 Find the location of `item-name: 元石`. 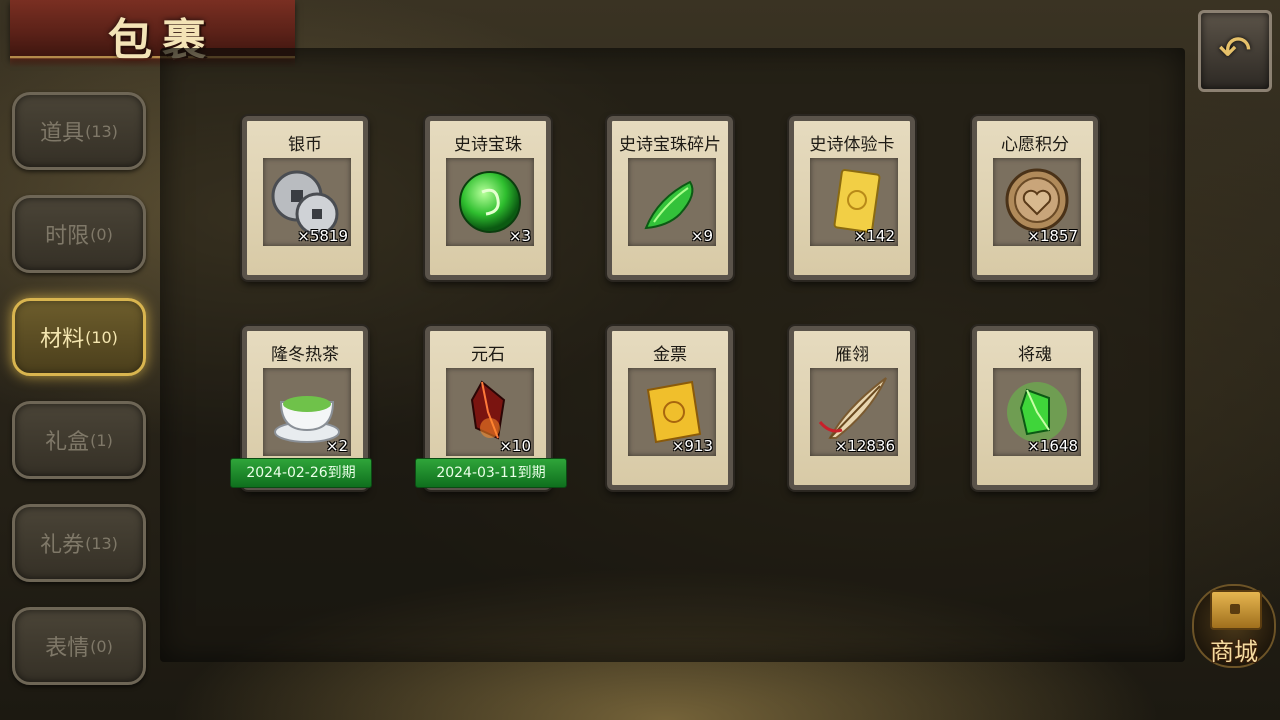

item-name: 元石 is located at coordinates (488, 355).